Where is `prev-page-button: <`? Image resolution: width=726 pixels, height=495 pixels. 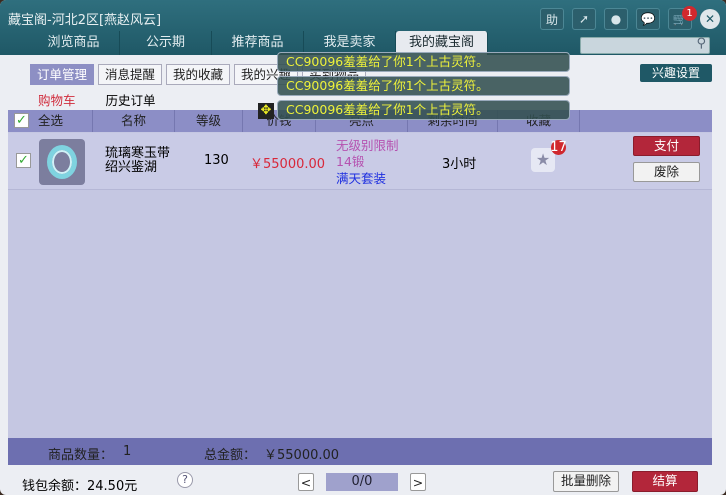 prev-page-button: < is located at coordinates (306, 482).